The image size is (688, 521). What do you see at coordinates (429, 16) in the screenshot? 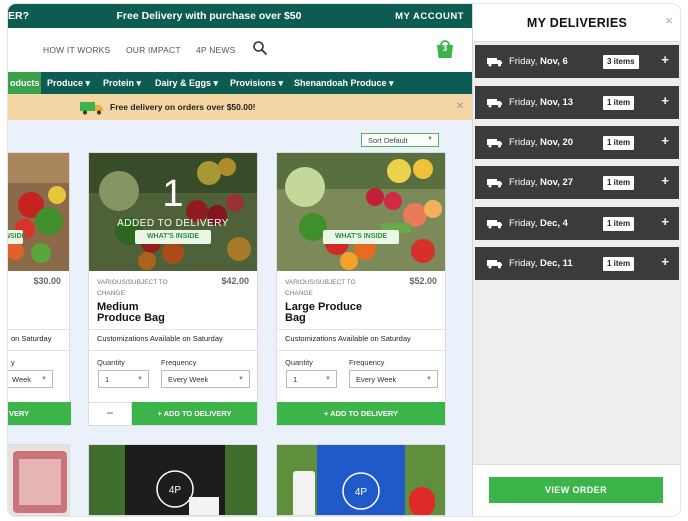
I see `my-account-link: MY ACCOUNT` at bounding box center [429, 16].